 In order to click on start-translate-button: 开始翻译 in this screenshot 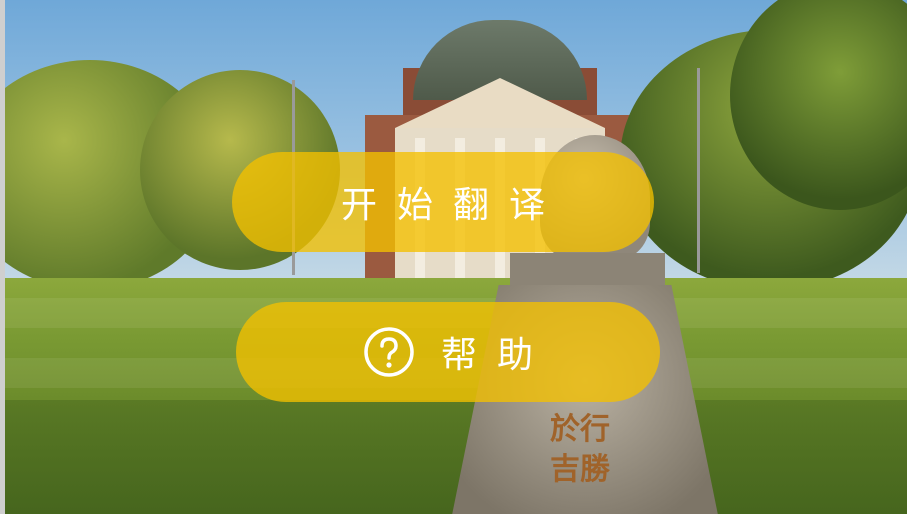, I will do `click(443, 202)`.